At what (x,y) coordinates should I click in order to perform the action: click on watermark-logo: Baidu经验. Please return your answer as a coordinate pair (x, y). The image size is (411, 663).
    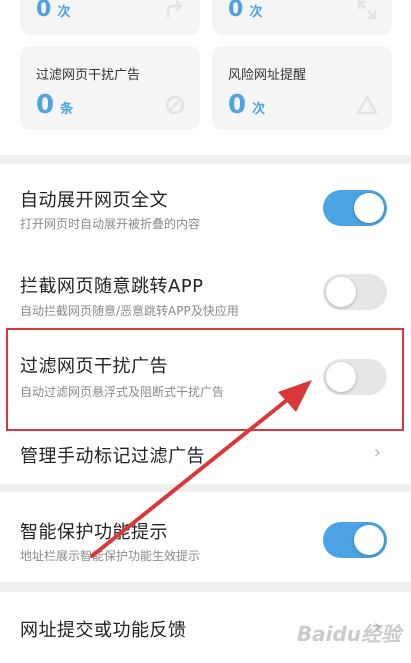
    Looking at the image, I should click on (348, 634).